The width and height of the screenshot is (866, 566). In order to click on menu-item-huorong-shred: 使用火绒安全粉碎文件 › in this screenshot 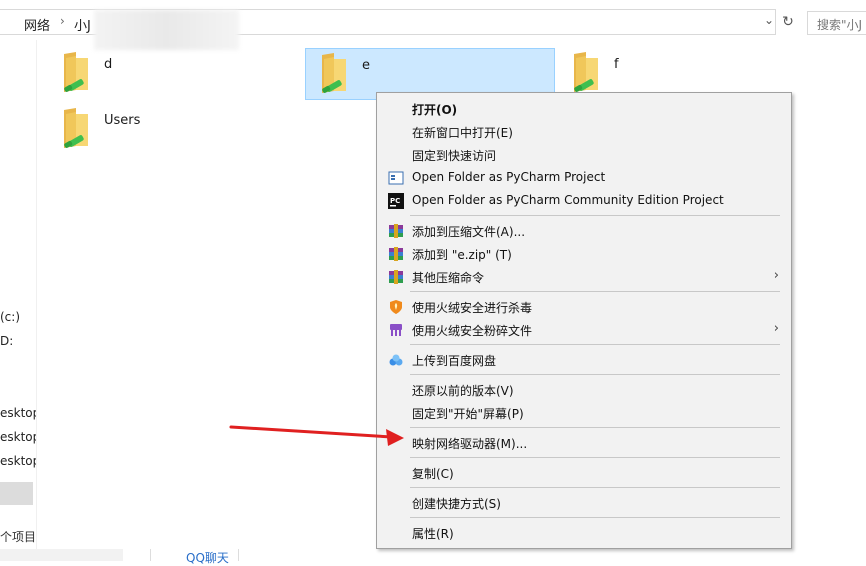, I will do `click(584, 329)`.